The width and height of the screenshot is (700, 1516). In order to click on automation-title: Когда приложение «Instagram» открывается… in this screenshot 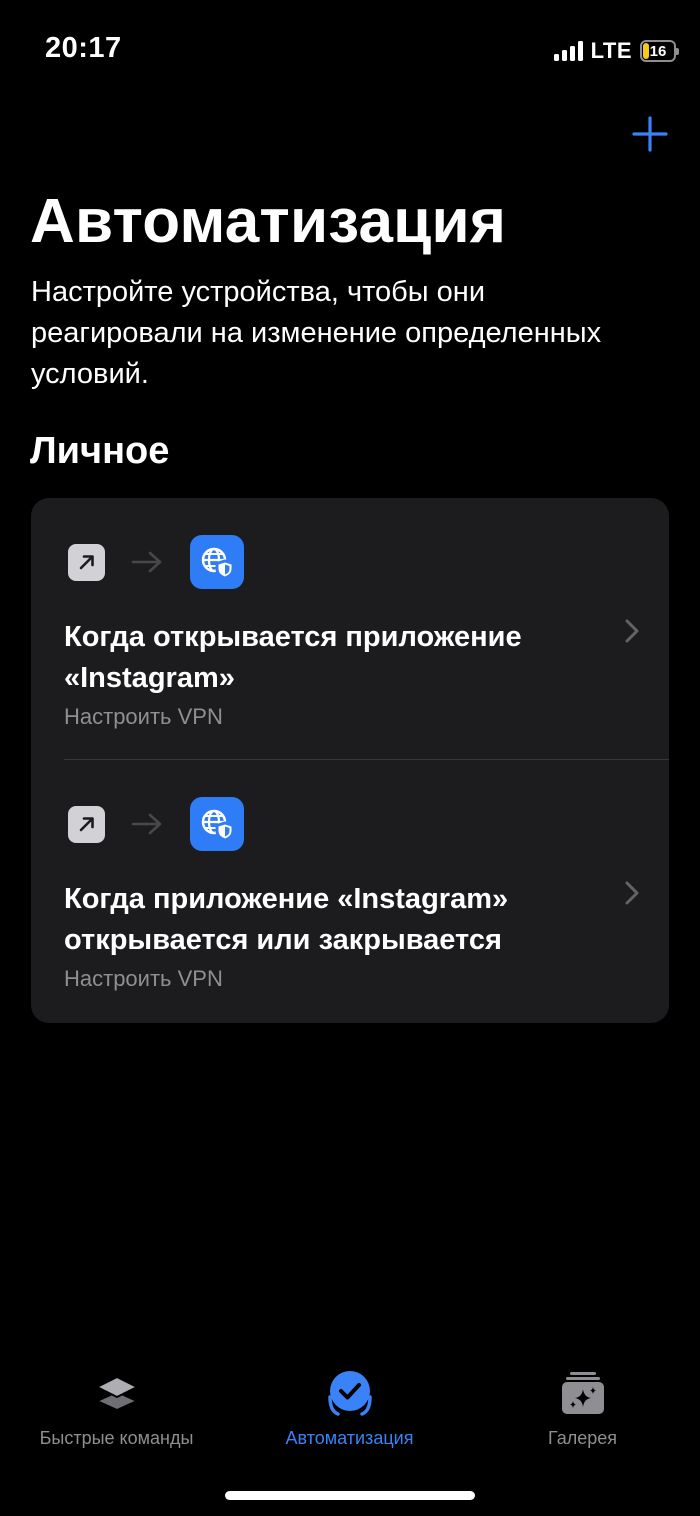, I will do `click(286, 919)`.